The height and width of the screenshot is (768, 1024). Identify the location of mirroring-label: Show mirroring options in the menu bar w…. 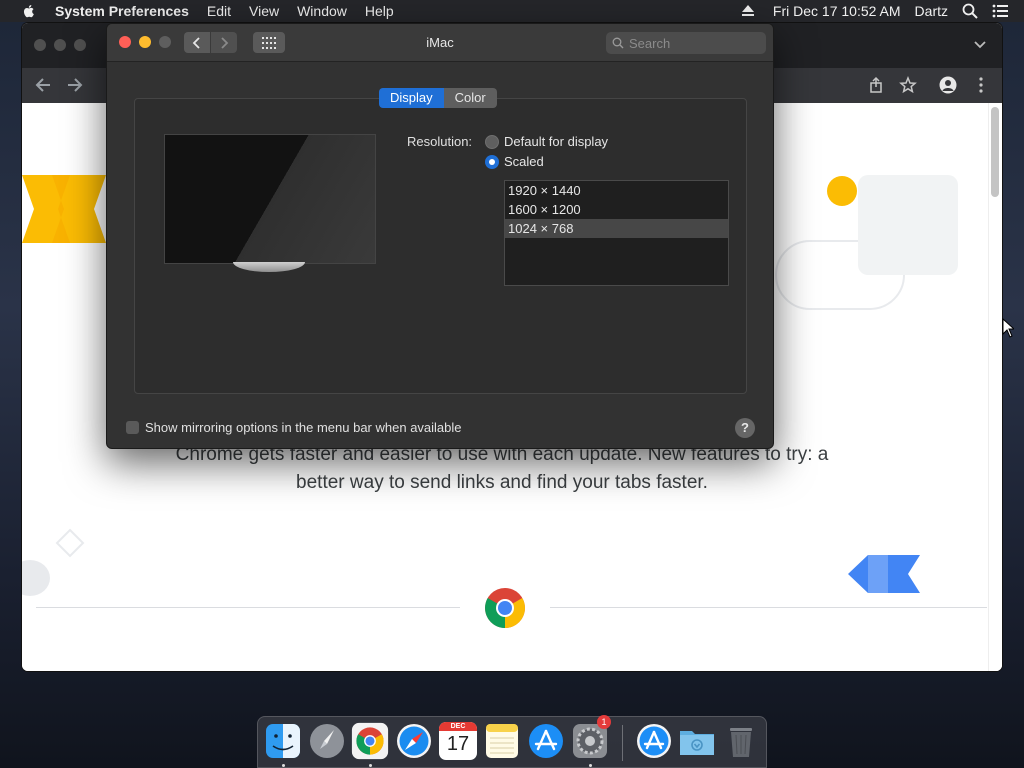
(303, 427).